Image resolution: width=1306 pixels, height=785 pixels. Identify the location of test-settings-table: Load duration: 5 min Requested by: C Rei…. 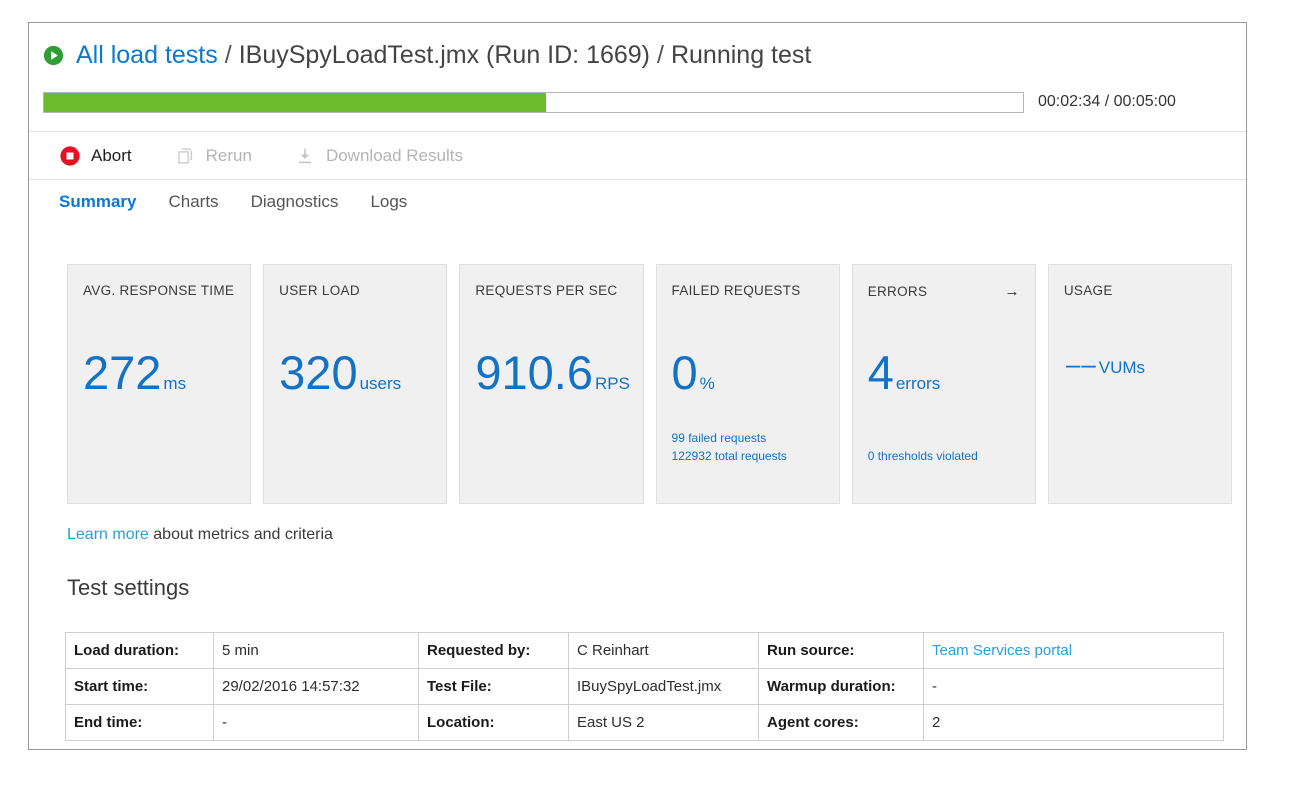
(644, 686).